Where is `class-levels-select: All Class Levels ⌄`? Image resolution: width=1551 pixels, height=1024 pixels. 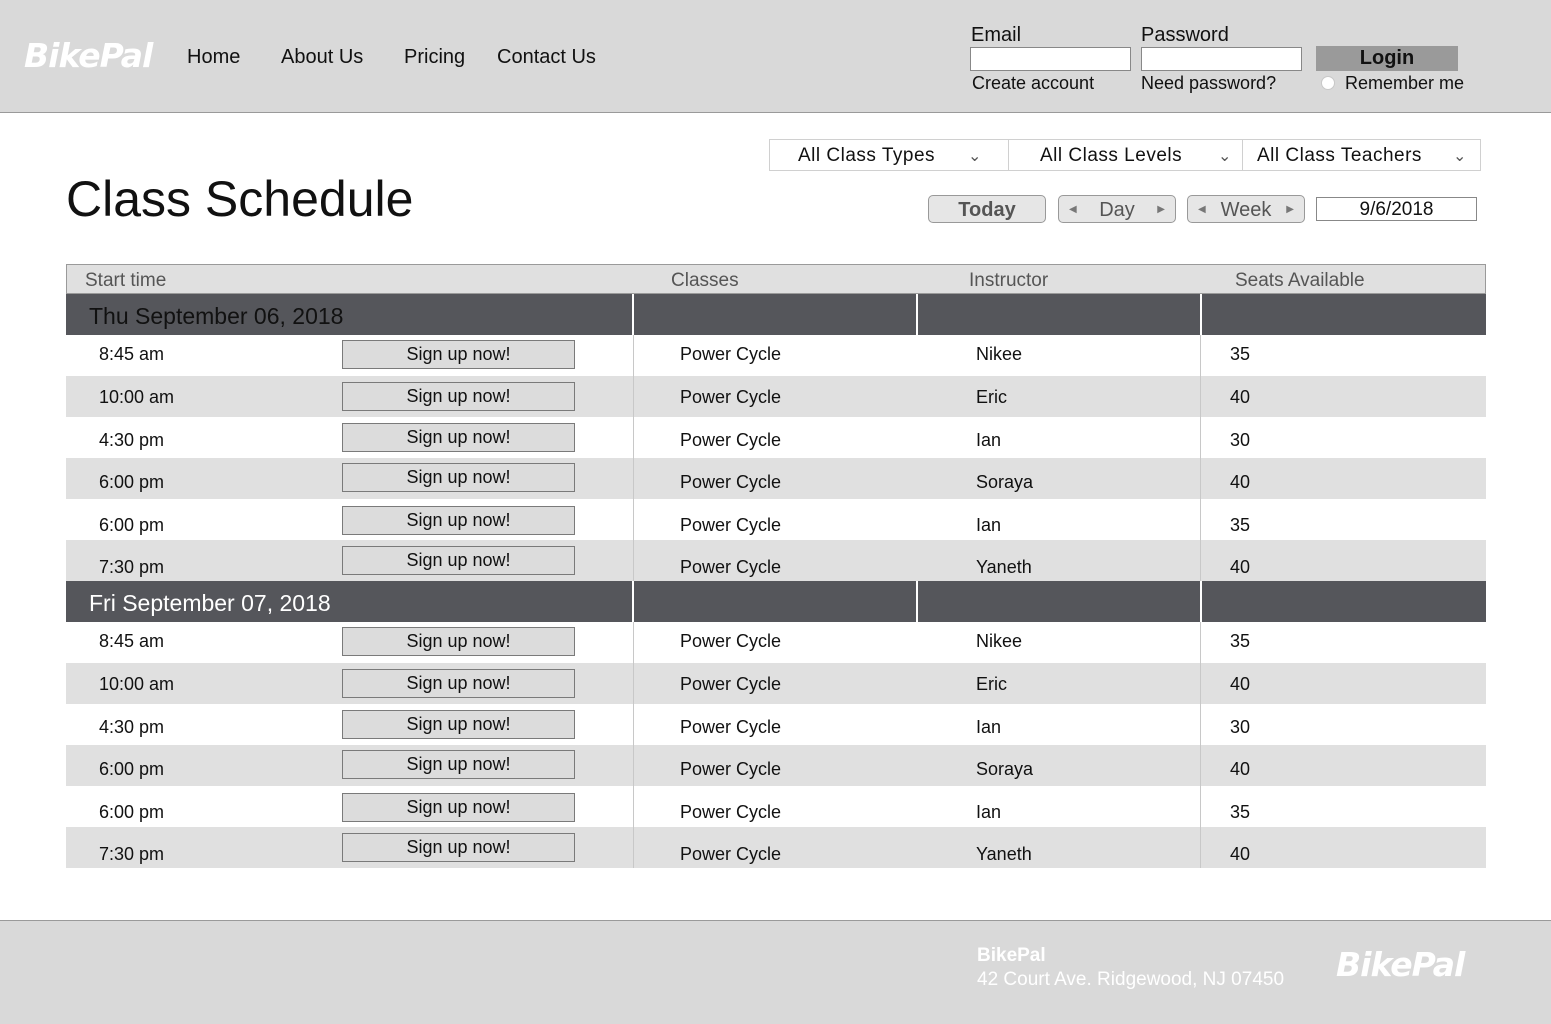
class-levels-select: All Class Levels ⌄ is located at coordinates (1142, 155).